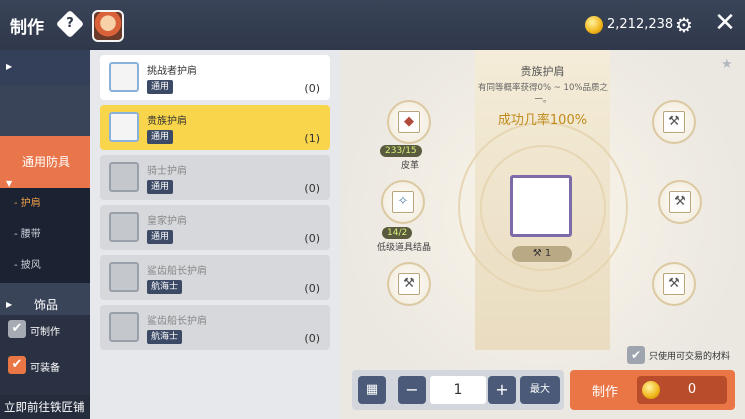 The width and height of the screenshot is (745, 419). Describe the element at coordinates (502, 390) in the screenshot. I see `increase-button: +` at that location.